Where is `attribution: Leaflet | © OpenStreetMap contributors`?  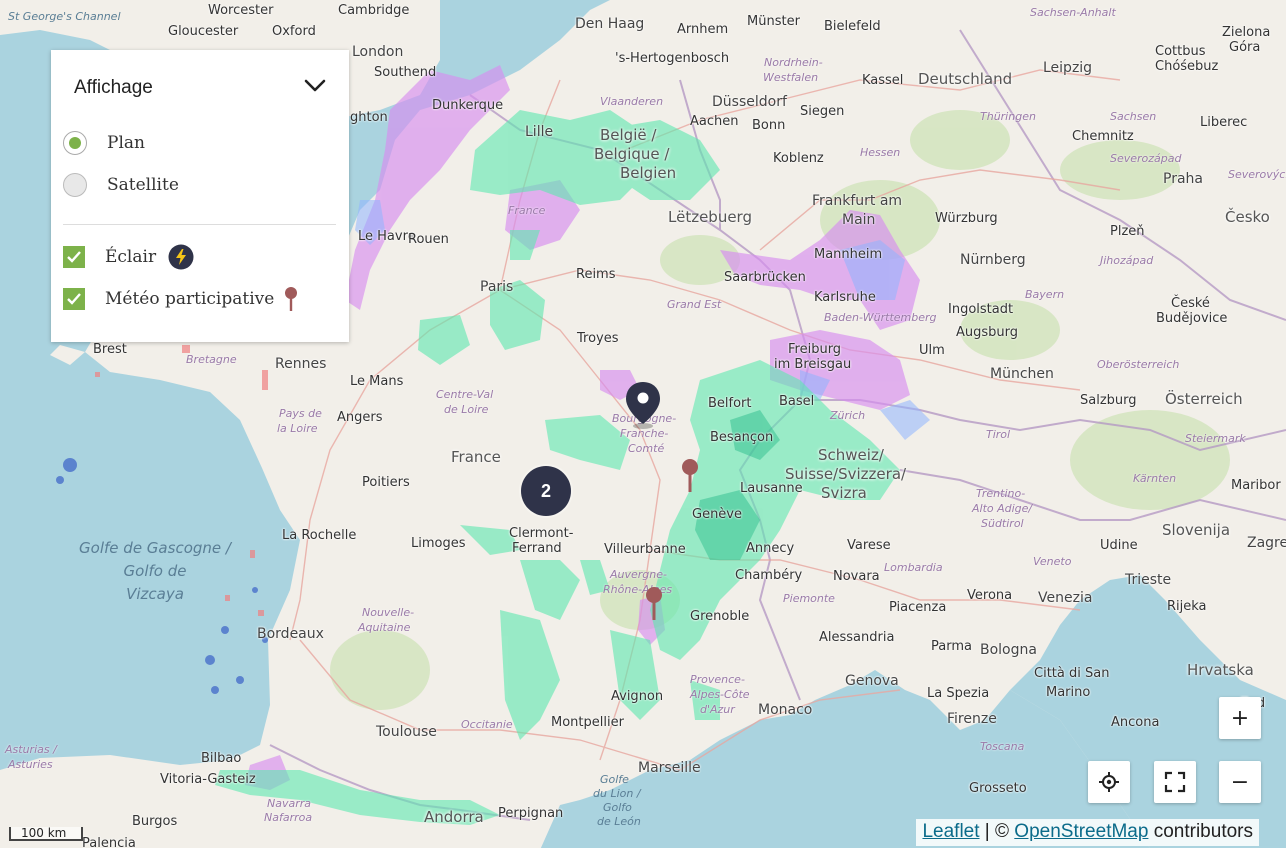 attribution: Leaflet | © OpenStreetMap contributors is located at coordinates (1087, 832).